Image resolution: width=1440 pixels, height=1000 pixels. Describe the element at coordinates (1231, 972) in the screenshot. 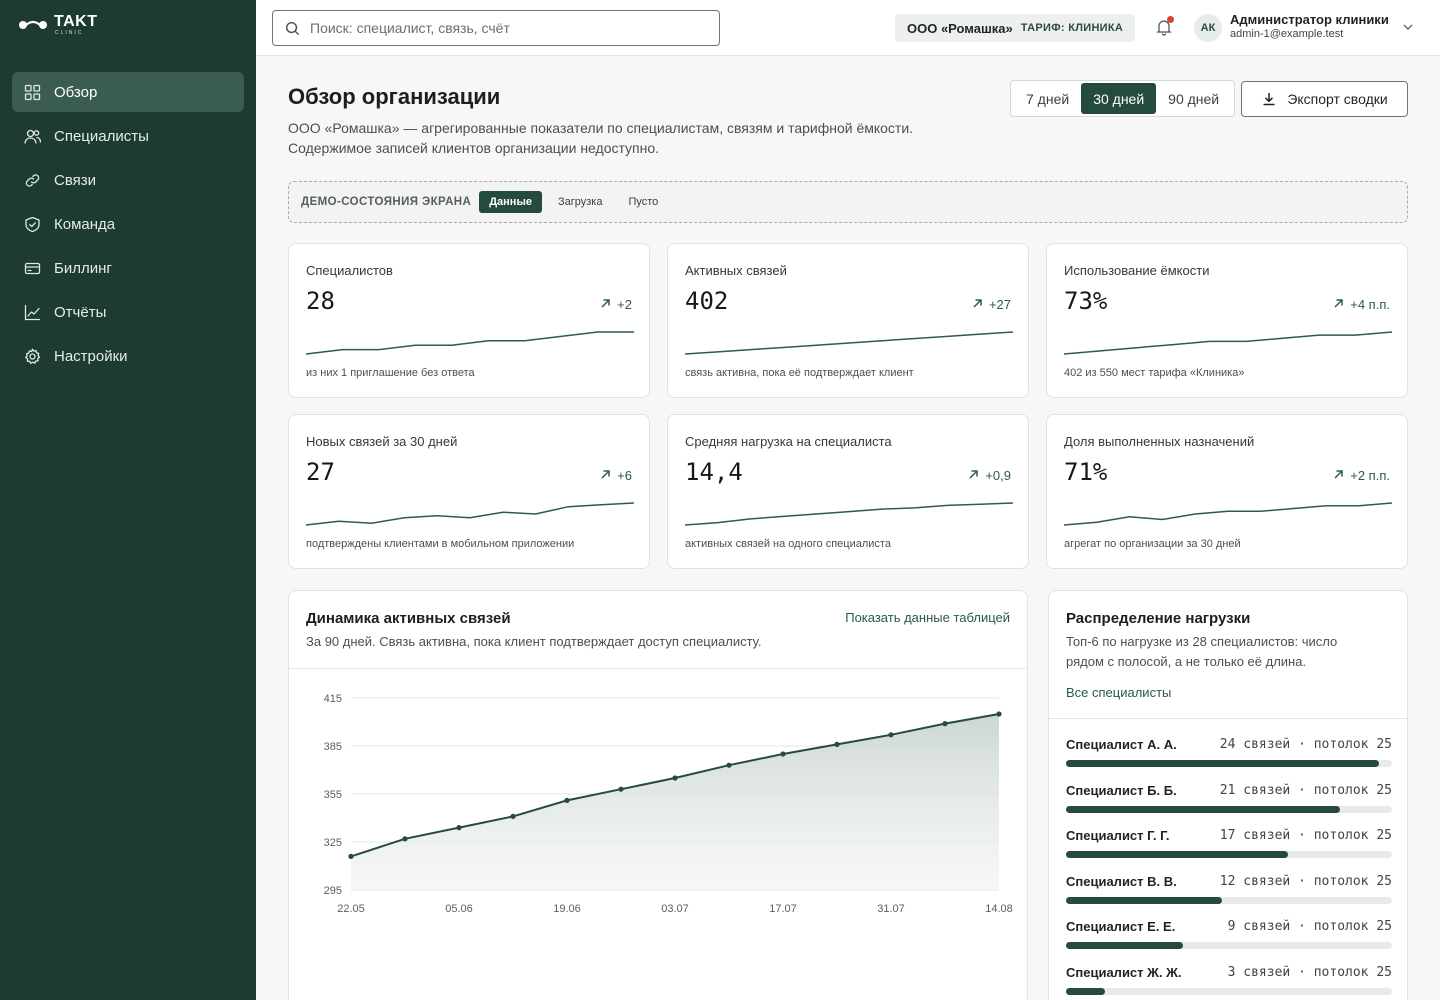

I see `load-value: 3` at that location.